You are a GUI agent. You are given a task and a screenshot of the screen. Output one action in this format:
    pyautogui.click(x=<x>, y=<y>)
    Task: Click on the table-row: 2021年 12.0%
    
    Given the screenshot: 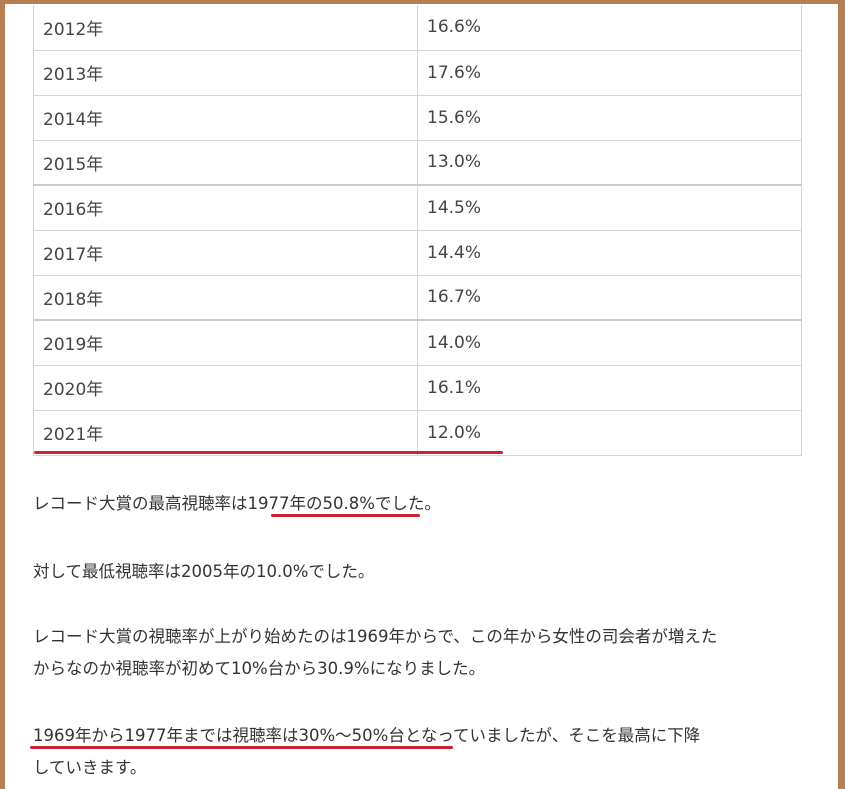 What is the action you would take?
    pyautogui.click(x=417, y=432)
    